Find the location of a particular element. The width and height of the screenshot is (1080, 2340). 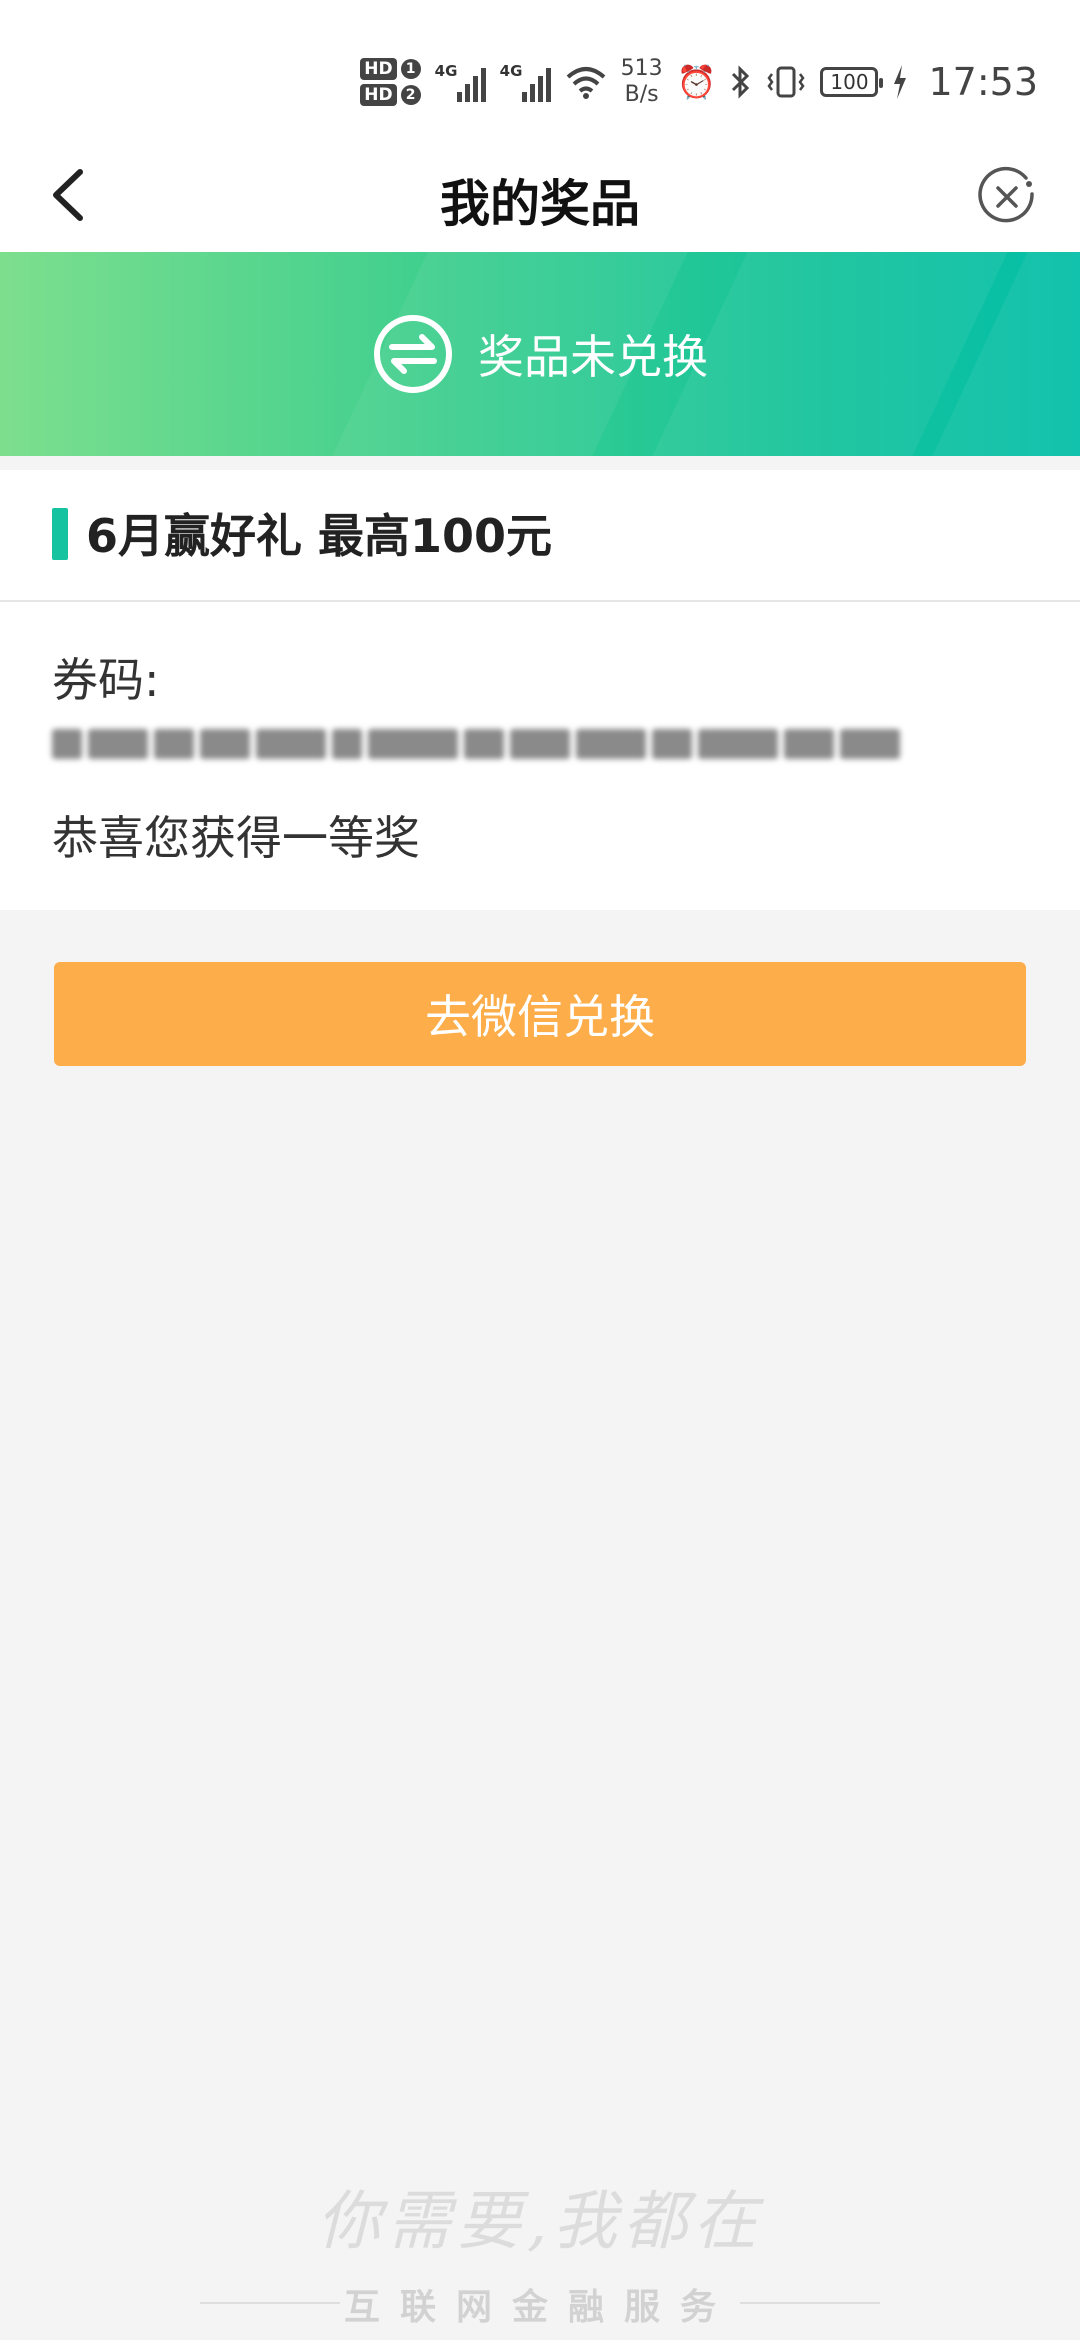

footer-slogan: 你需要,我都在 is located at coordinates (540, 2222).